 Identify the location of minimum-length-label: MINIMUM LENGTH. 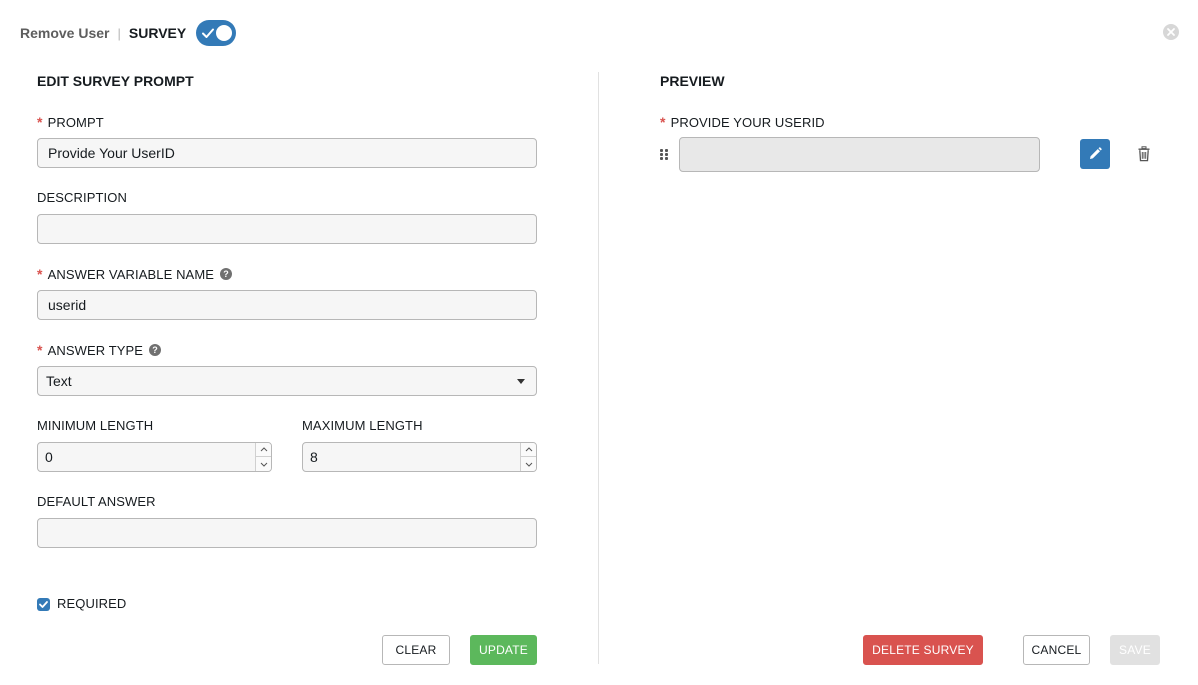
(95, 425).